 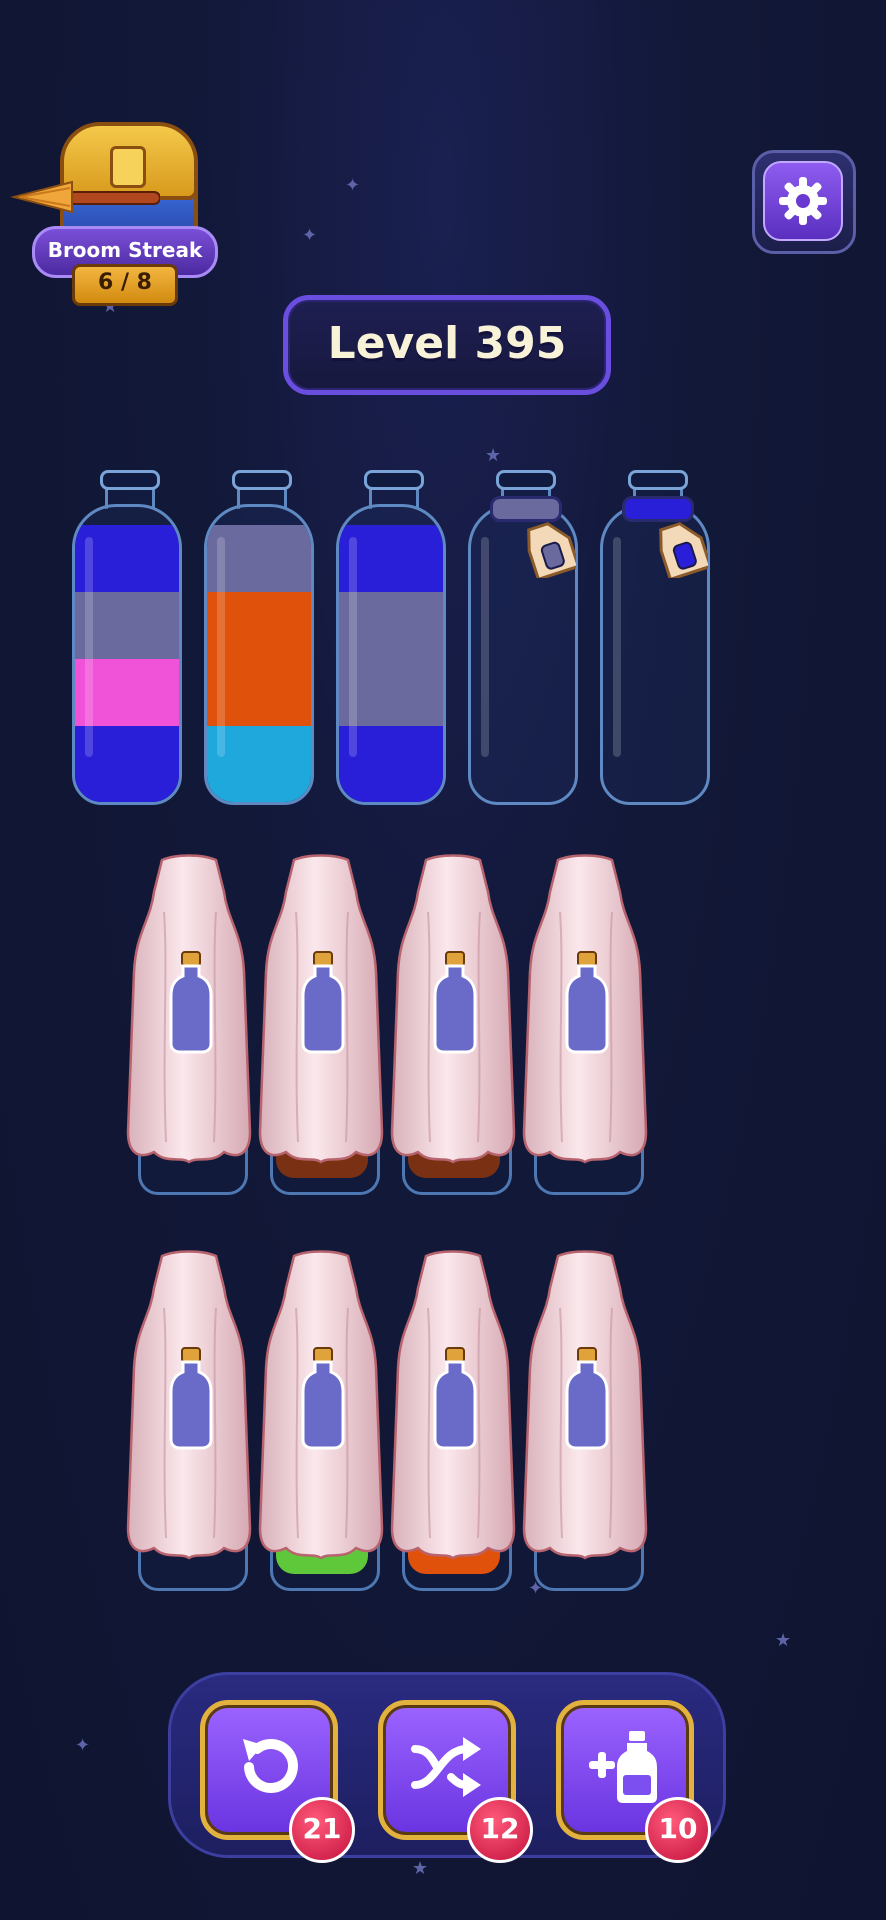 What do you see at coordinates (447, 345) in the screenshot?
I see `level-label: Level 395` at bounding box center [447, 345].